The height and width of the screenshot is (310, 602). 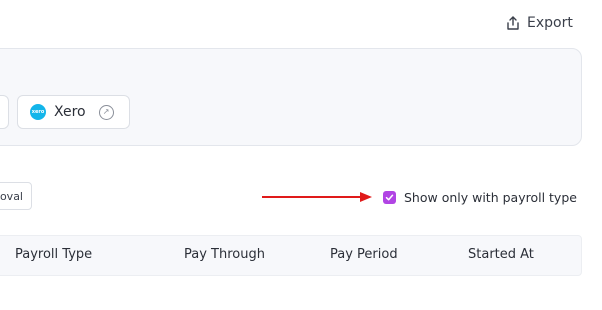 What do you see at coordinates (53, 254) in the screenshot?
I see `column-header-payroll-type: Payroll Type` at bounding box center [53, 254].